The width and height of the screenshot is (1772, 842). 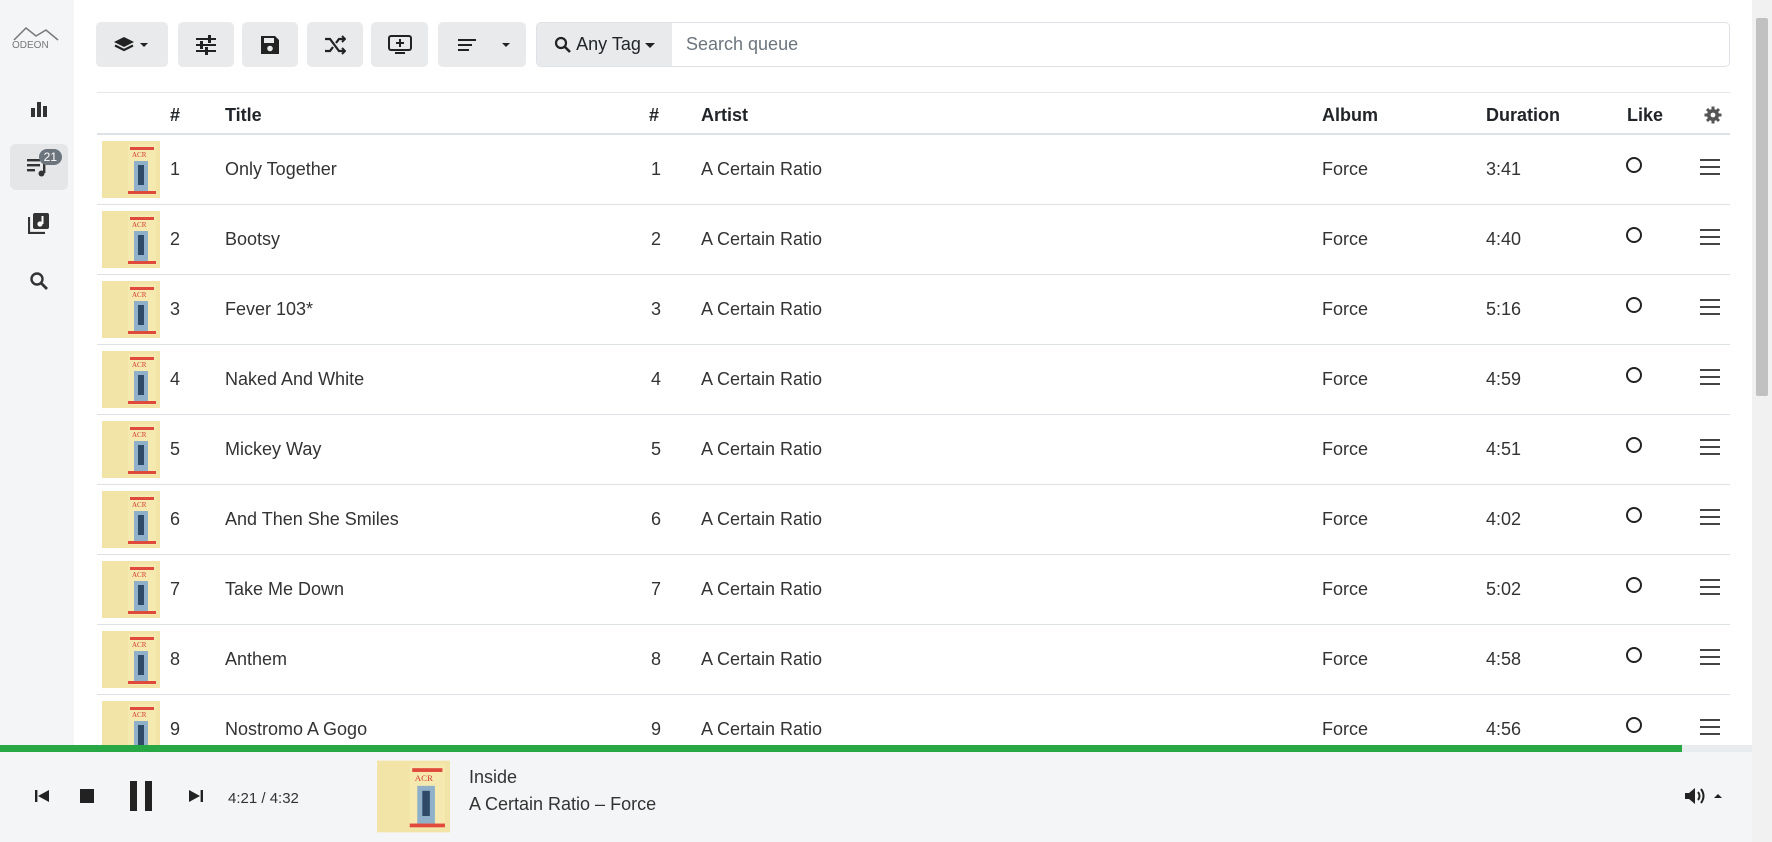 I want to click on table-row: ACR 5 Mickey Way 5 A Certain Ratio Force 4:51, so click(x=913, y=450).